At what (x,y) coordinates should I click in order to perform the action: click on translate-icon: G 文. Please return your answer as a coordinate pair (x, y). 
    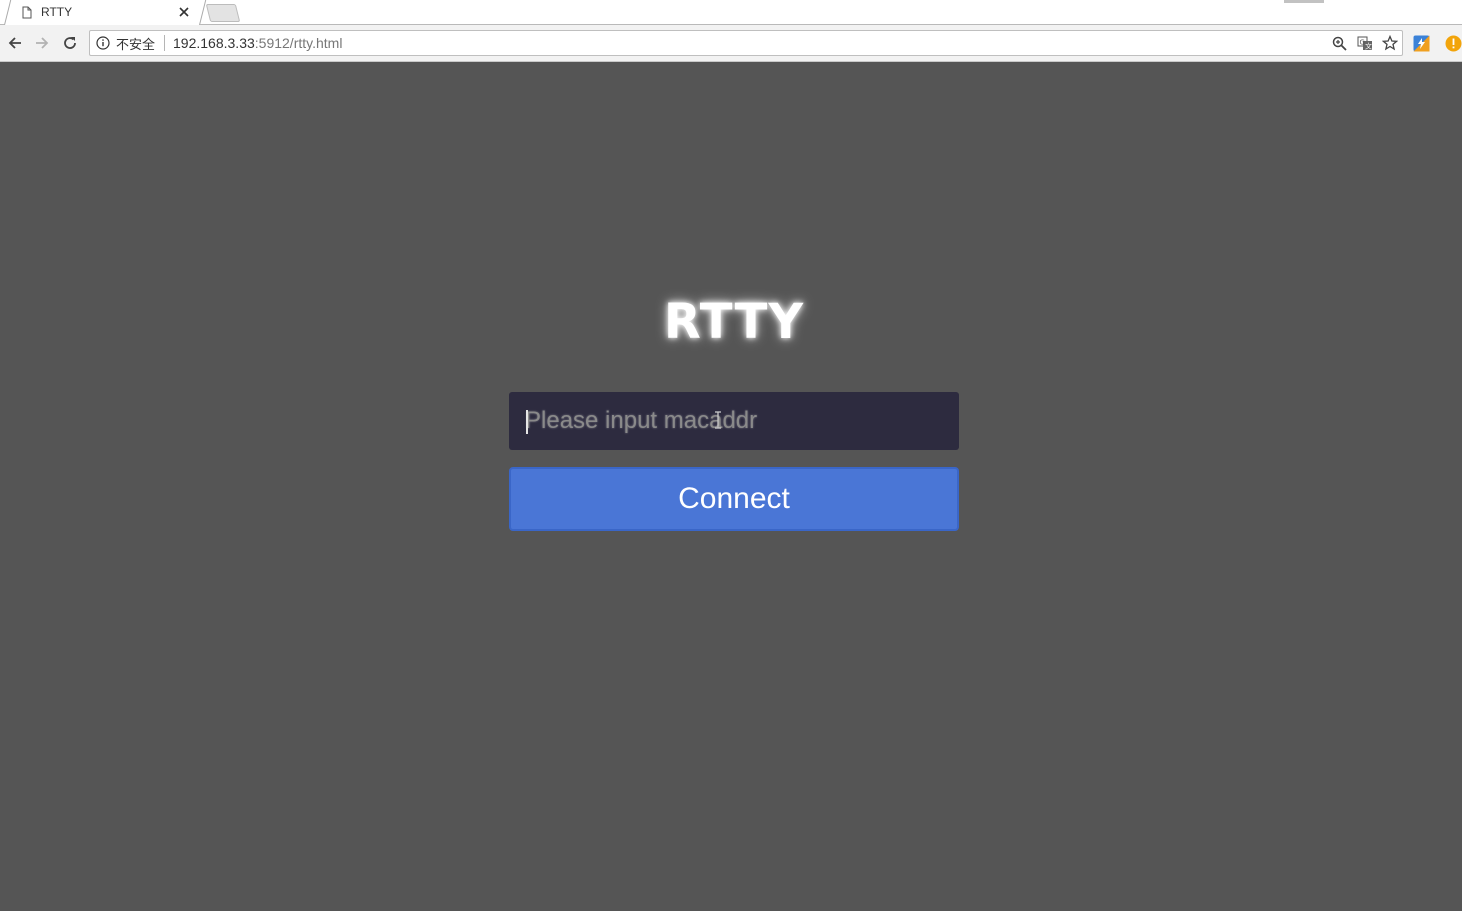
    Looking at the image, I should click on (1364, 43).